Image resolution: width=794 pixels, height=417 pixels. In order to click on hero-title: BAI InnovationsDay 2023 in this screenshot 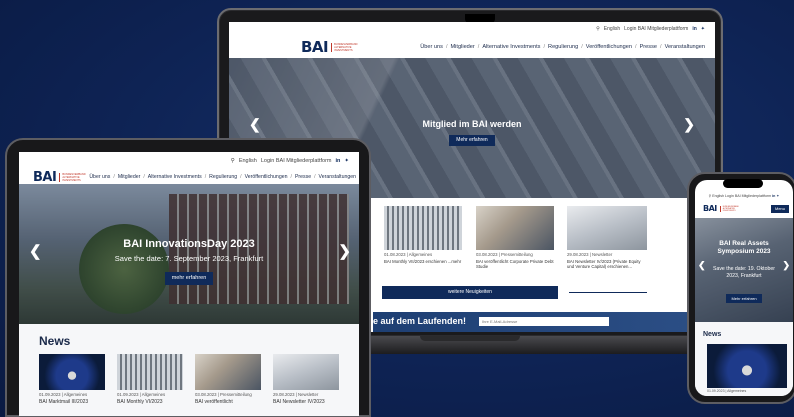, I will do `click(189, 244)`.